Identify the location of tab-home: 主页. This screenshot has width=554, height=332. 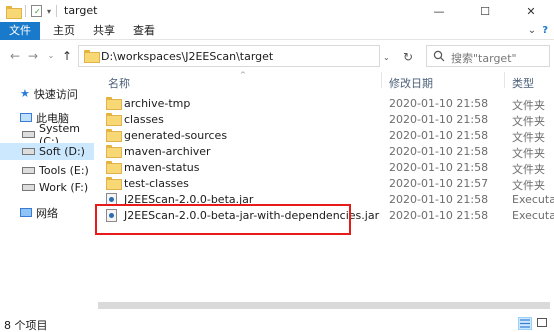
(64, 31).